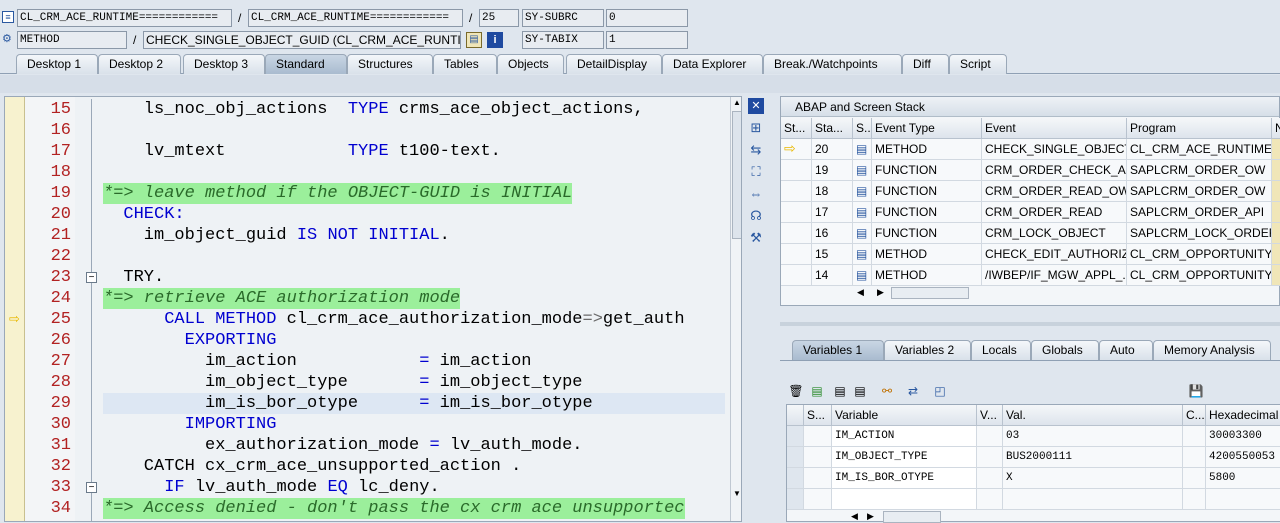 This screenshot has height=523, width=1280. What do you see at coordinates (1093, 499) in the screenshot?
I see `var-value` at bounding box center [1093, 499].